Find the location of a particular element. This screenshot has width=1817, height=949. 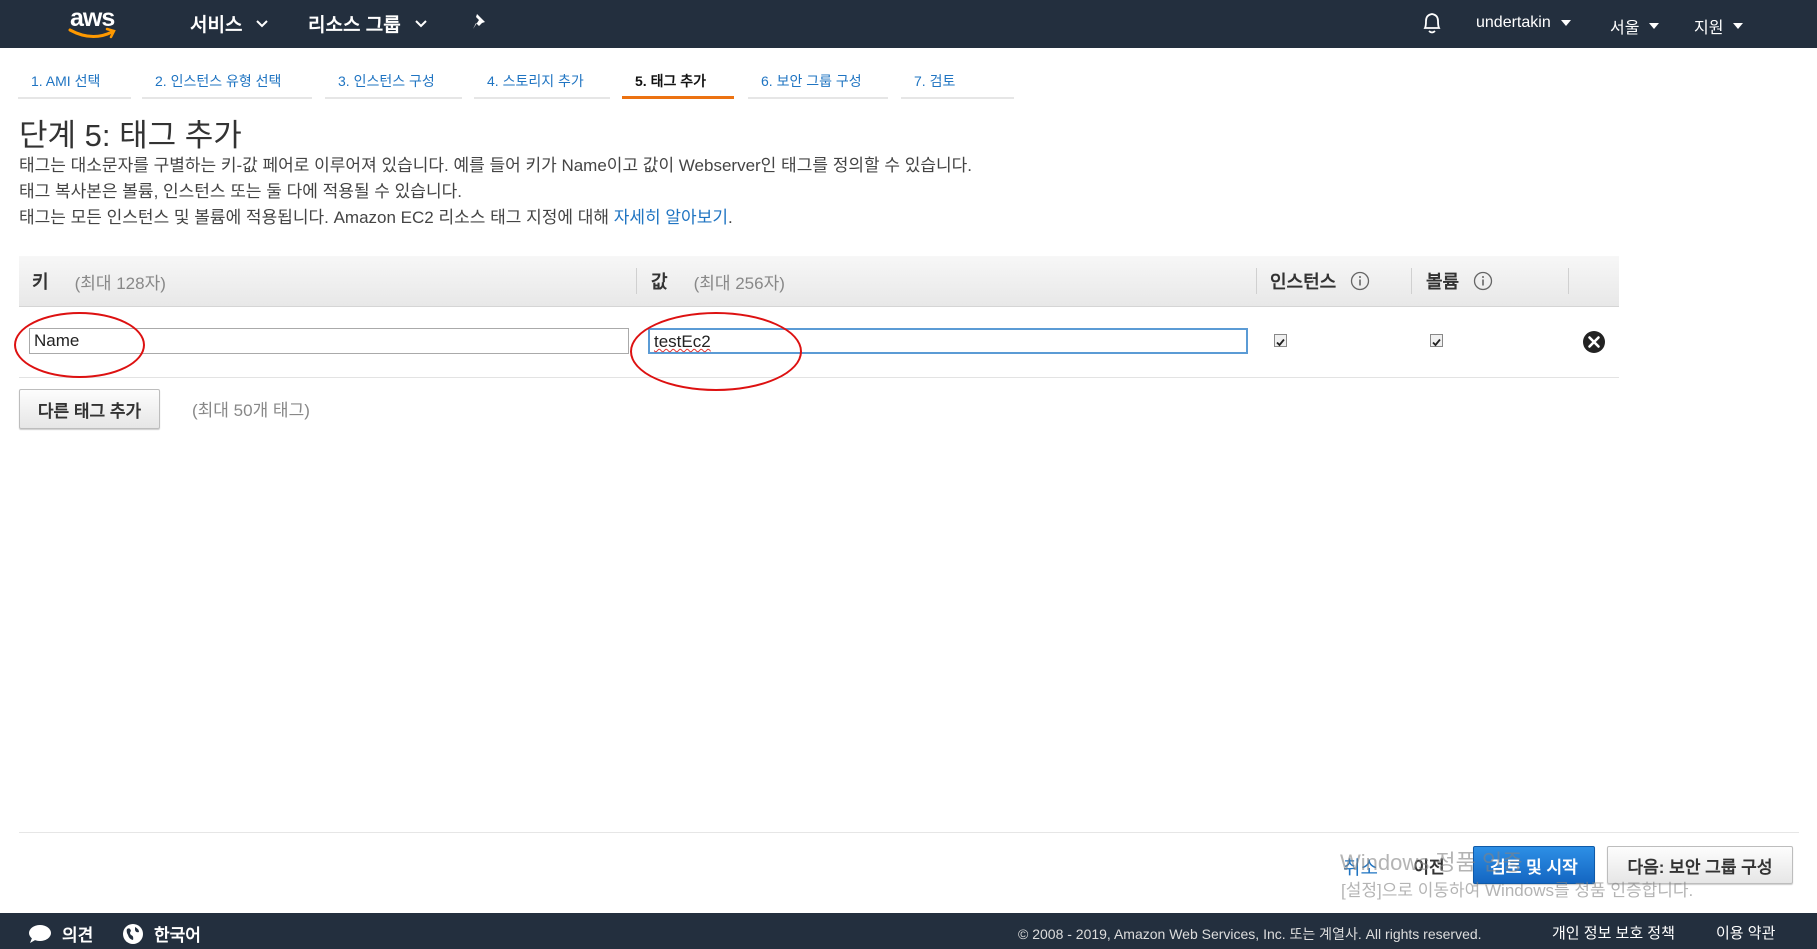

region-label: 서울 is located at coordinates (1625, 28).